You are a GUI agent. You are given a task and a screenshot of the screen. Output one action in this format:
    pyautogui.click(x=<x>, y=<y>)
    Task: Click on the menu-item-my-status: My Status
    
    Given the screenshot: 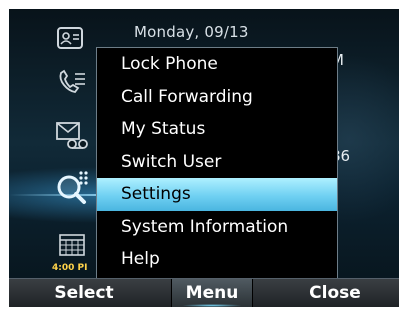 What is the action you would take?
    pyautogui.click(x=217, y=129)
    